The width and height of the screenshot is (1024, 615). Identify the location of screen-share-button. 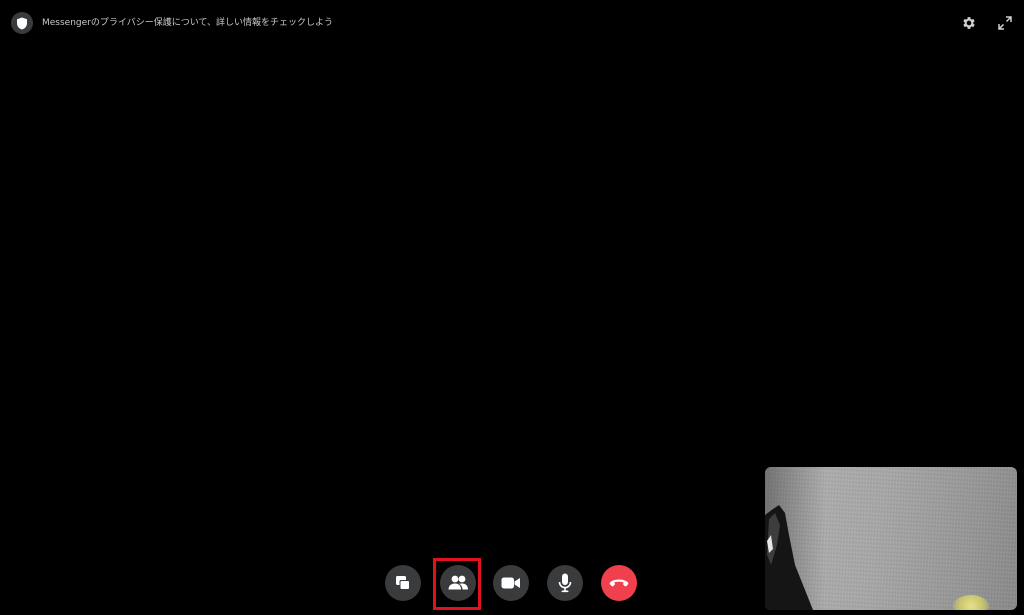
(403, 583).